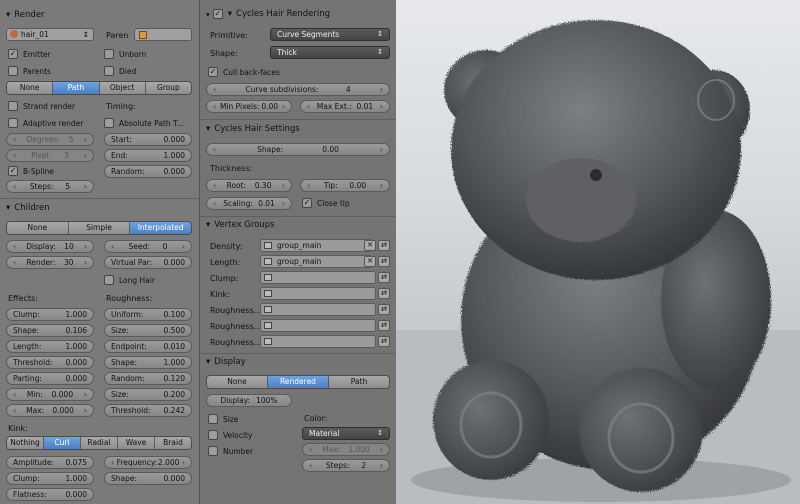 This screenshot has width=800, height=504. I want to click on cull-backfaces-checkbox: ✓ Cull back-faces, so click(244, 72).